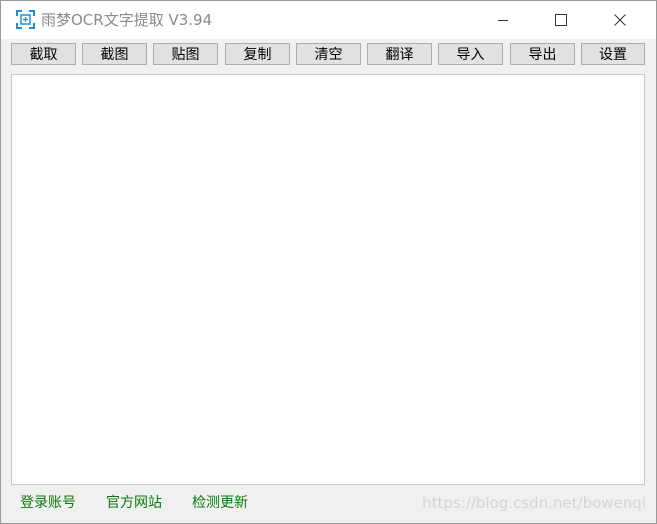  What do you see at coordinates (220, 503) in the screenshot?
I see `check-update-link: 检测更新` at bounding box center [220, 503].